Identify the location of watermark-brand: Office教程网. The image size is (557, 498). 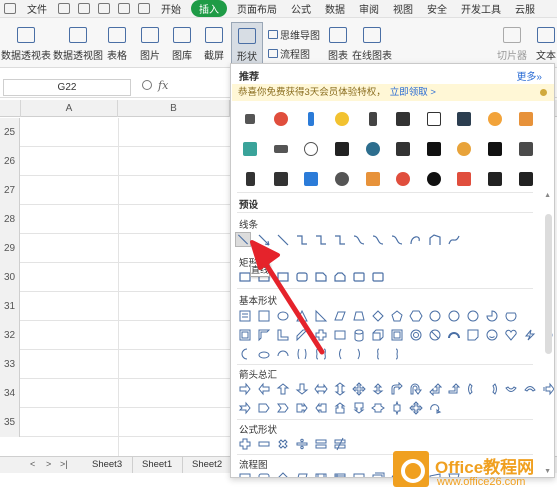
(485, 467).